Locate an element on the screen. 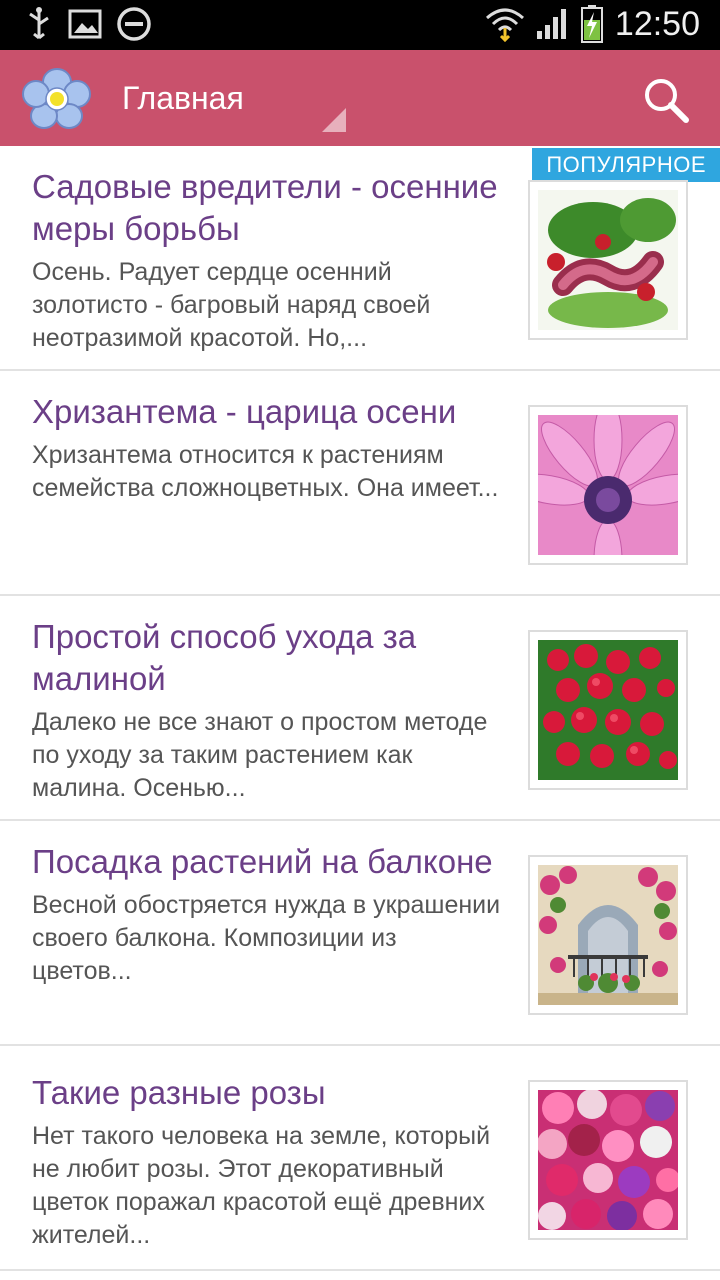 This screenshot has width=720, height=1280. chrysanthemum-image-icon is located at coordinates (608, 485).